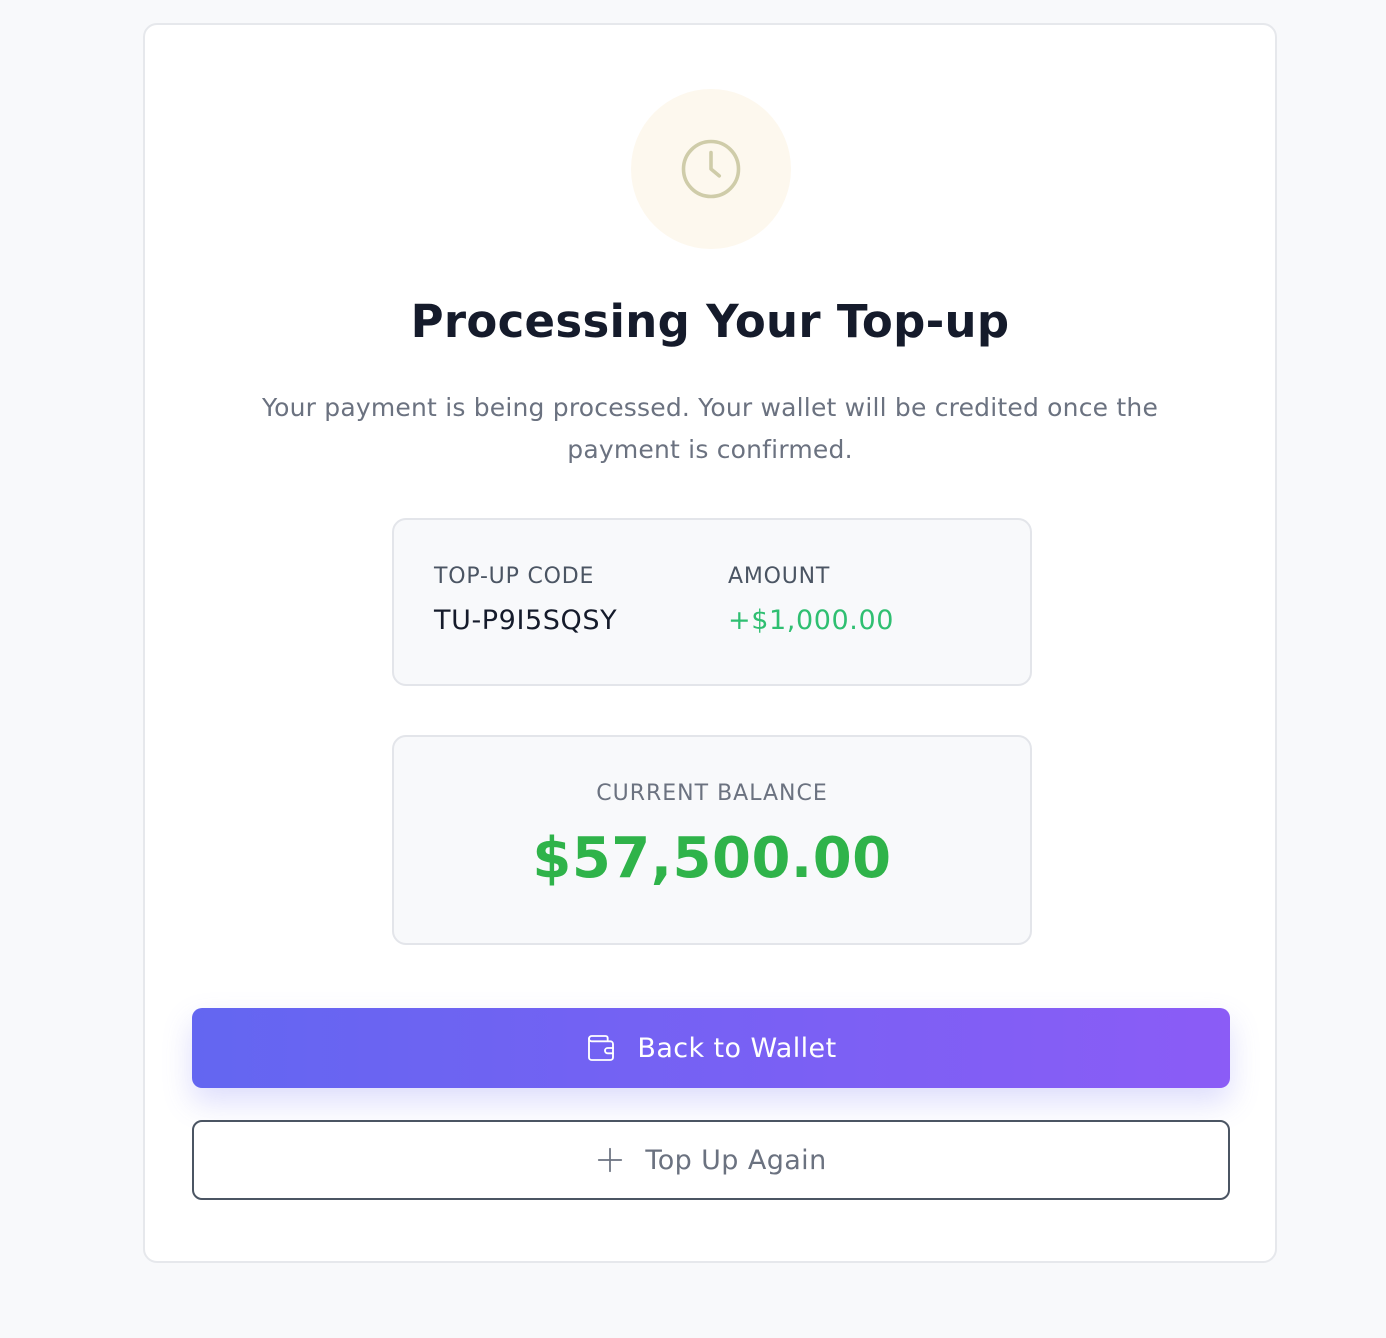 Image resolution: width=1386 pixels, height=1338 pixels. Describe the element at coordinates (736, 1160) in the screenshot. I see `top-up-again-label: Top Up Again` at that location.